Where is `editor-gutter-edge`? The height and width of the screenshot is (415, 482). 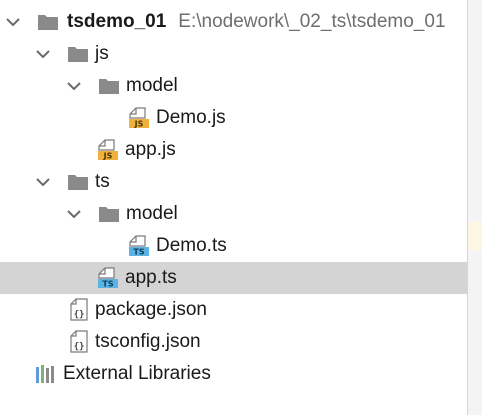 editor-gutter-edge is located at coordinates (474, 207).